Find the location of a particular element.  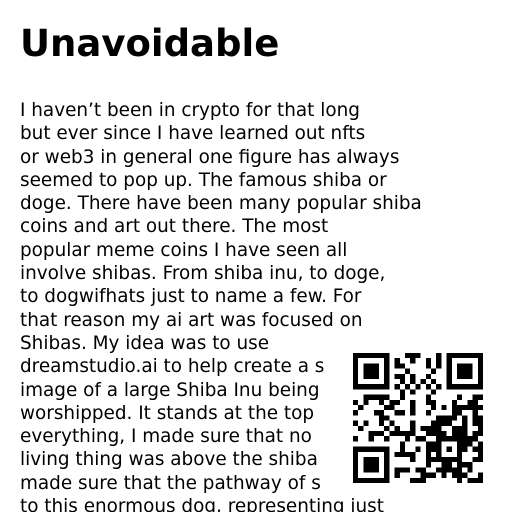

body-line: but ever since I have learned out nfts is located at coordinates (193, 134).